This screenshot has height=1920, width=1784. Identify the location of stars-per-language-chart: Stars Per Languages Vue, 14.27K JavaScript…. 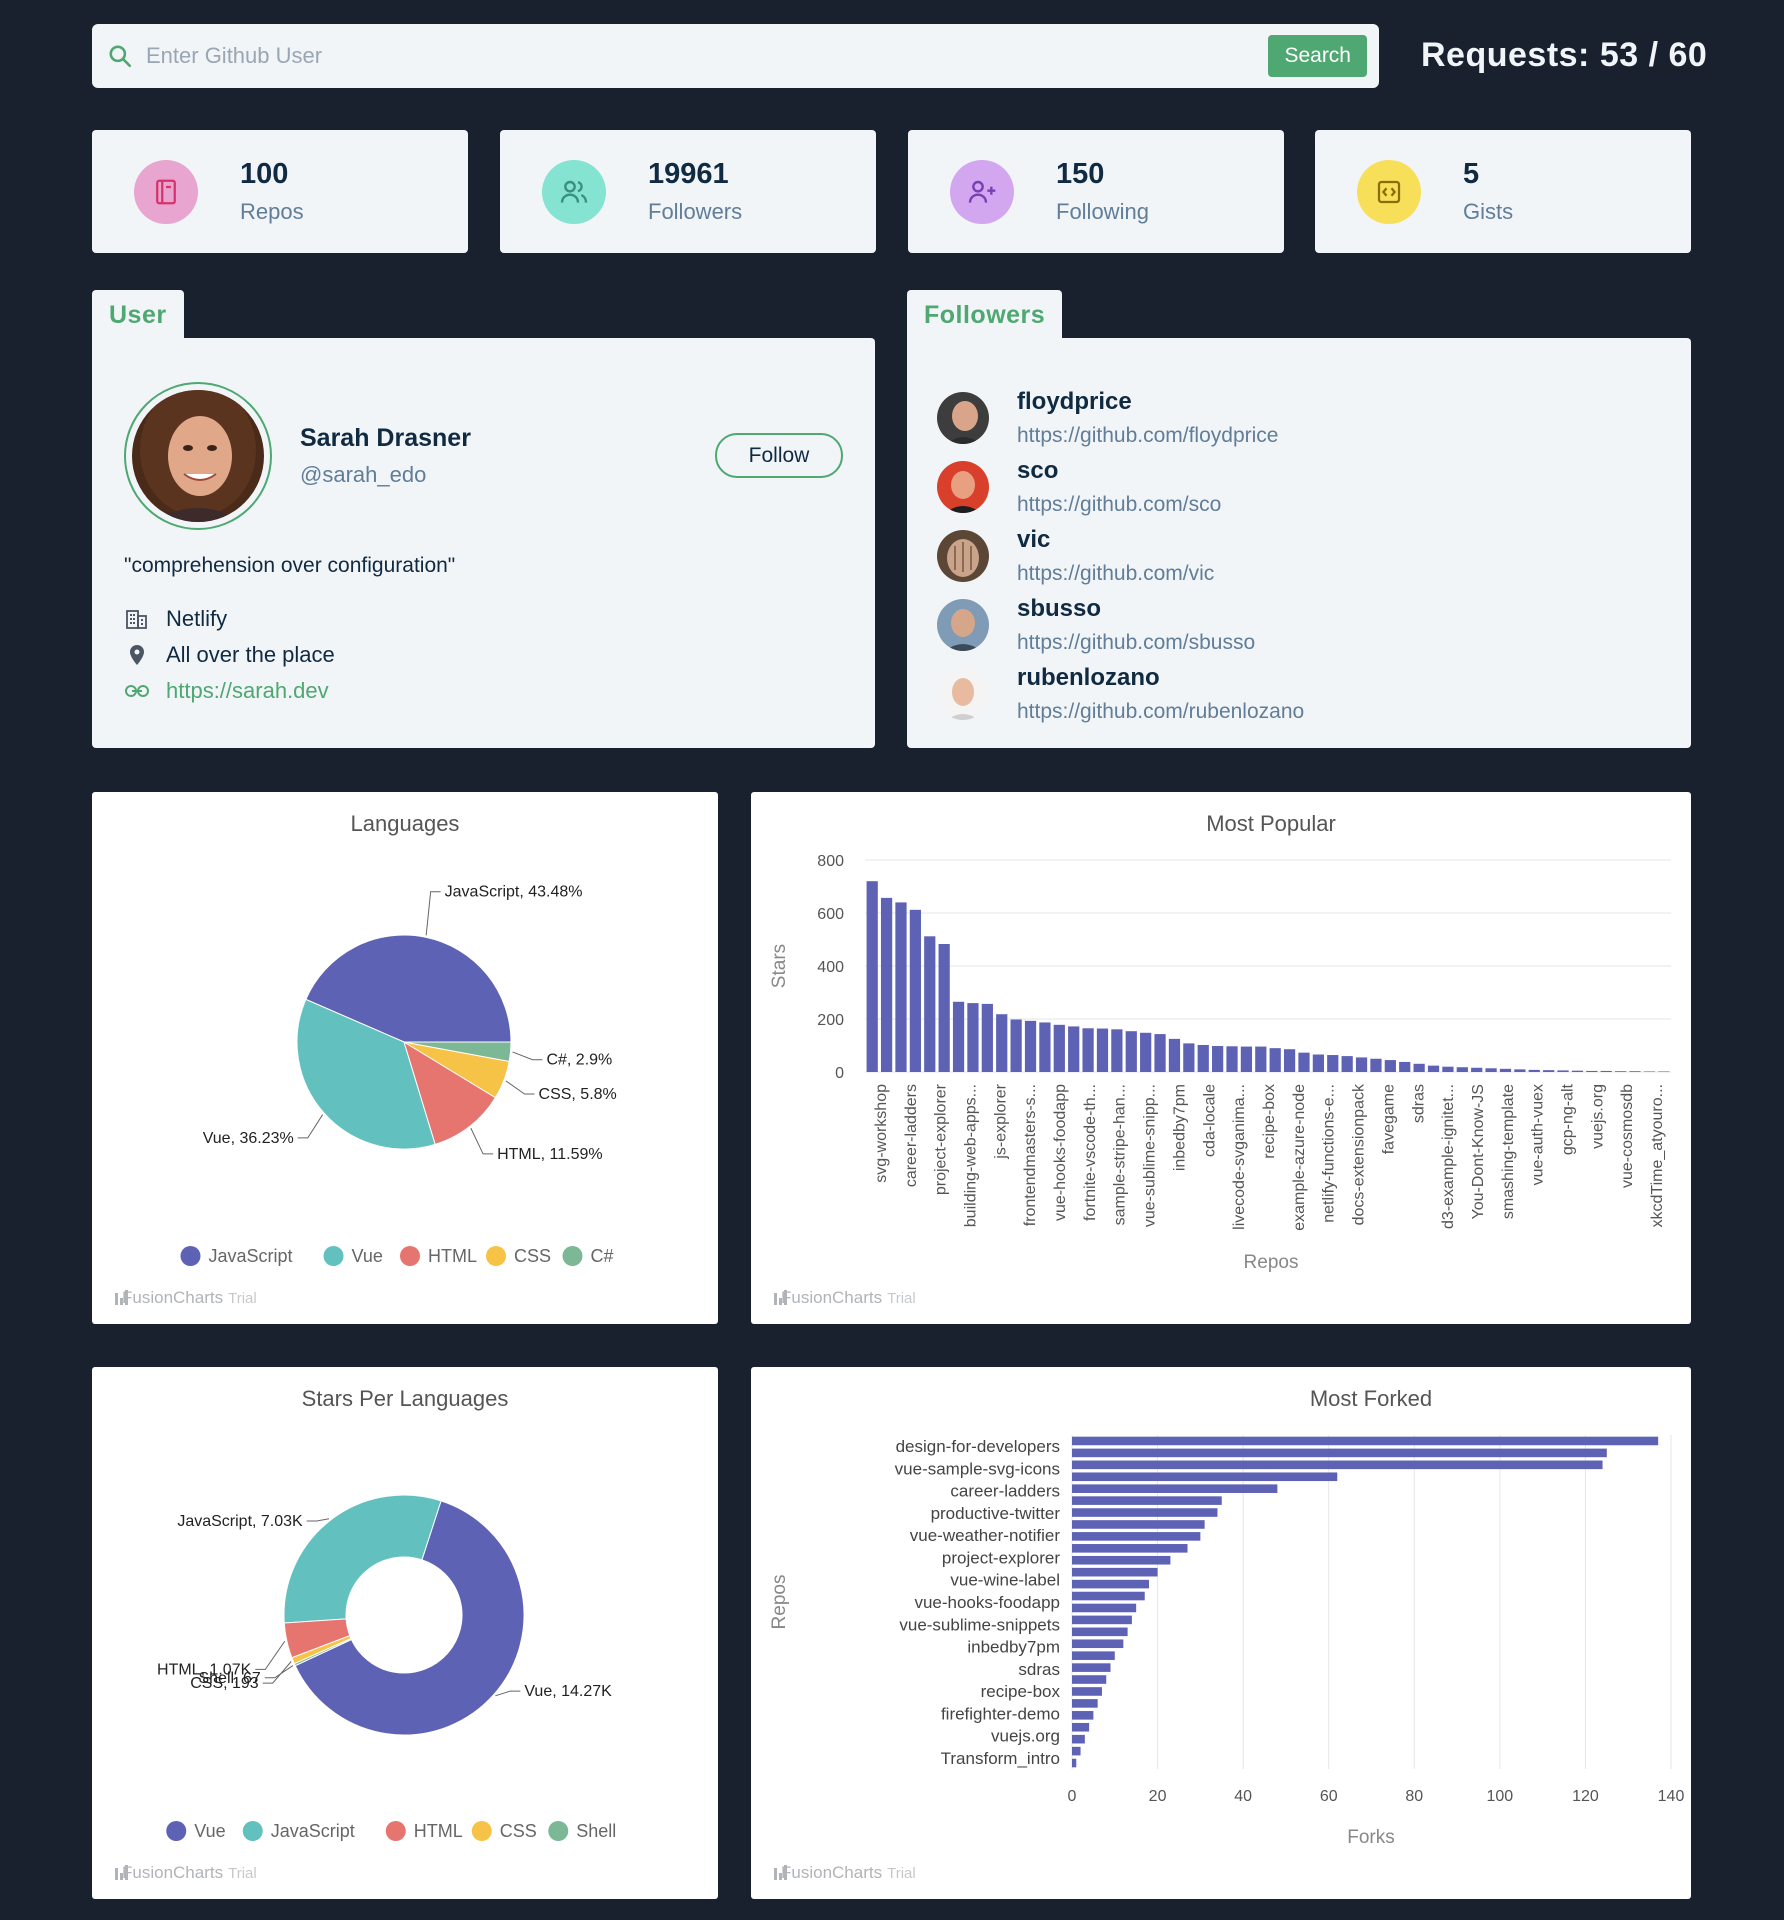
(405, 1633).